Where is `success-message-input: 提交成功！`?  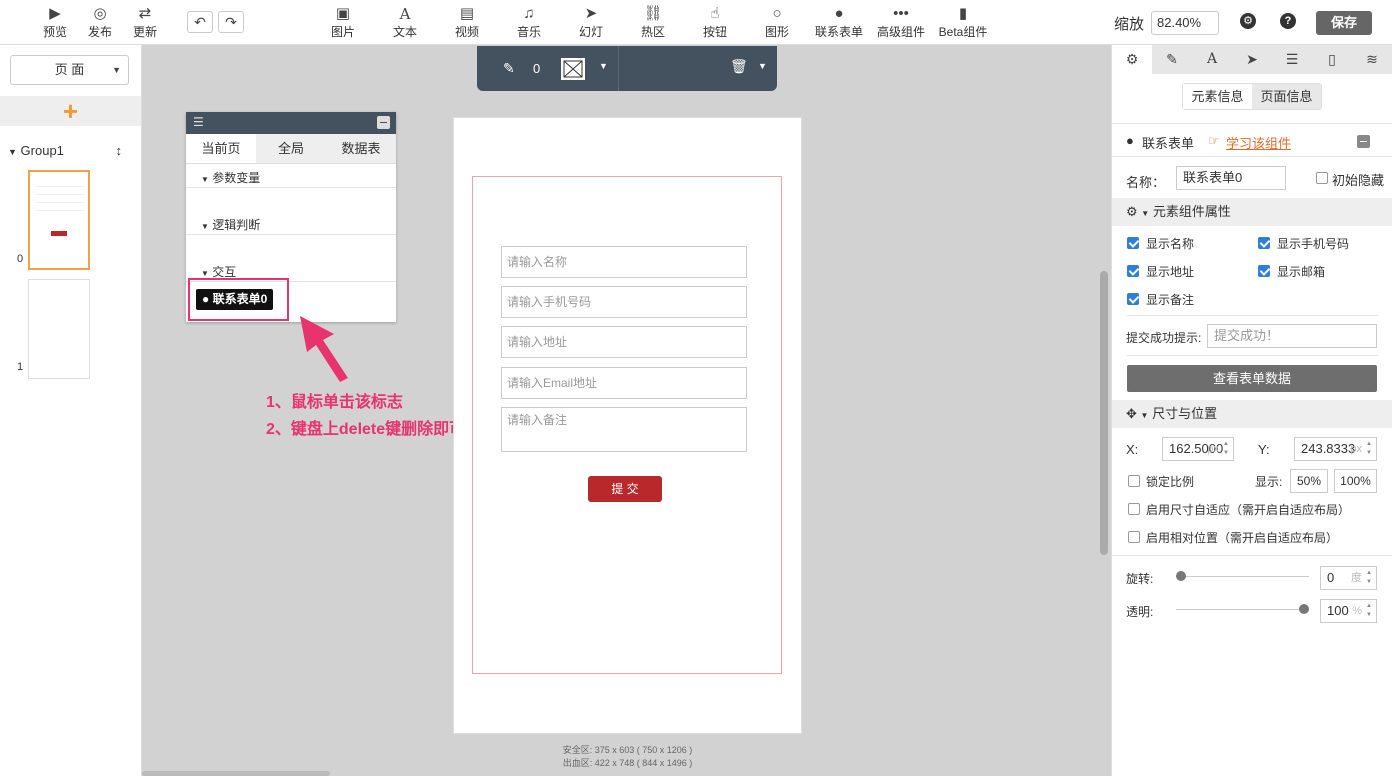
success-message-input: 提交成功！ is located at coordinates (1292, 336).